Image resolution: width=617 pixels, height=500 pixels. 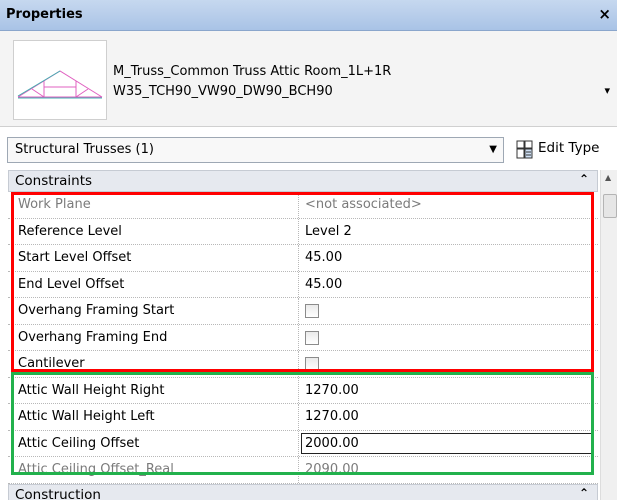 I want to click on property-value-cell: 2000.00, so click(x=446, y=443).